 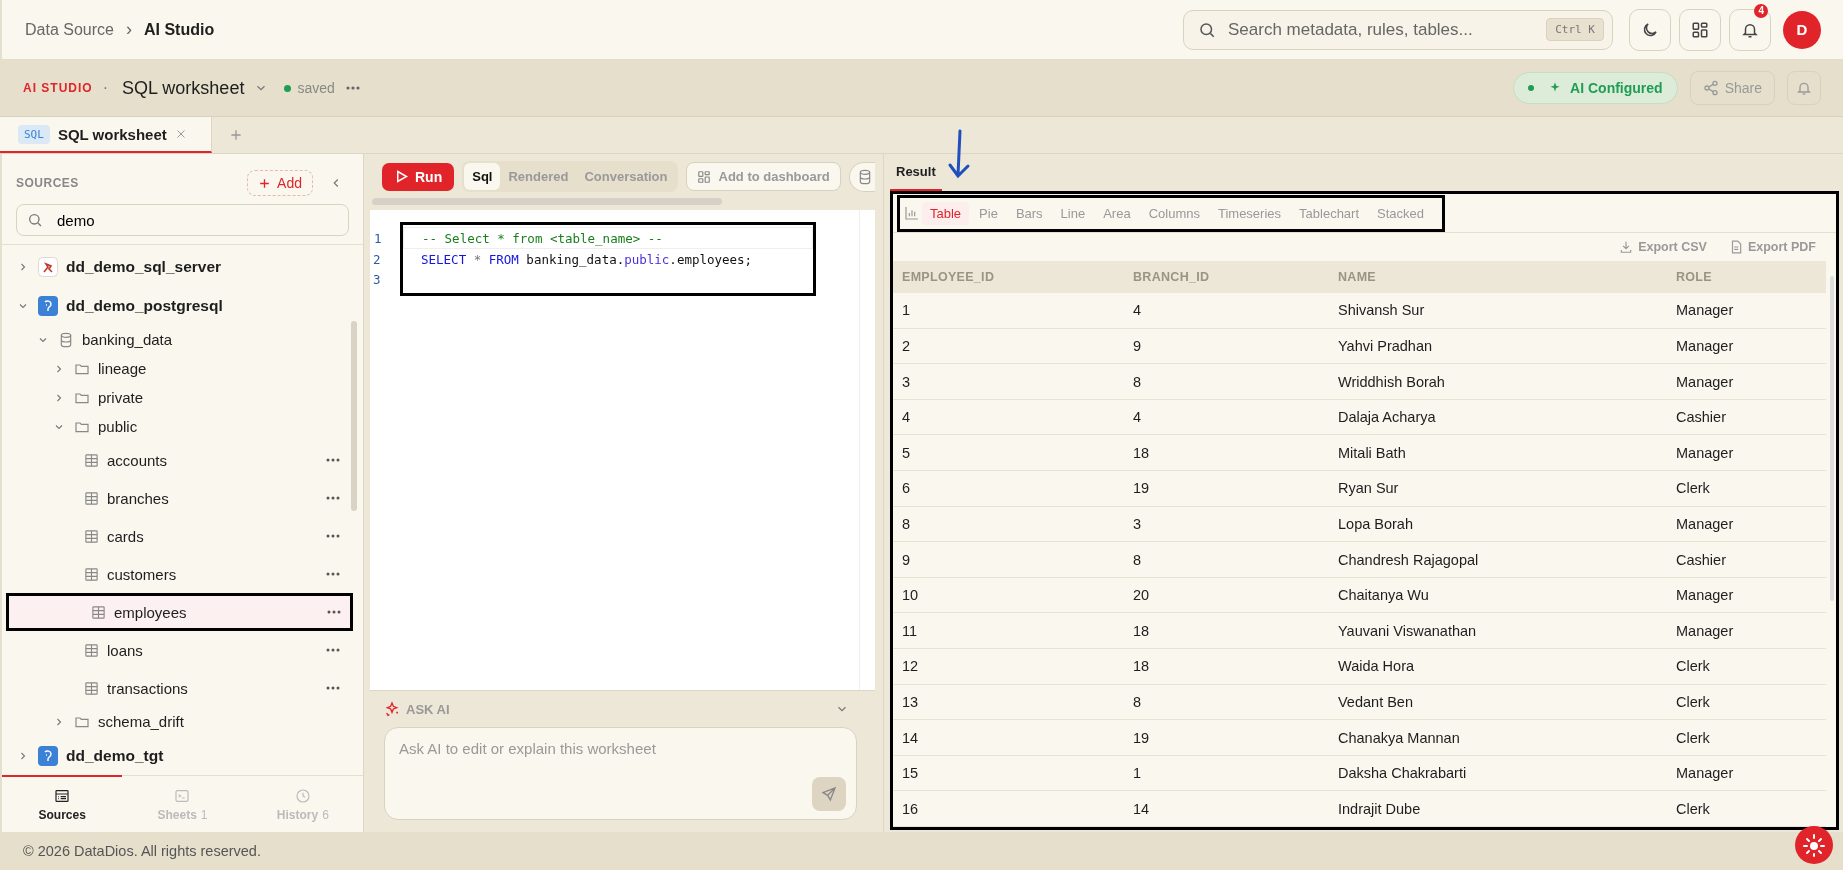 What do you see at coordinates (1402, 773) in the screenshot?
I see `table-cell-text: Daksha Chakrabarti` at bounding box center [1402, 773].